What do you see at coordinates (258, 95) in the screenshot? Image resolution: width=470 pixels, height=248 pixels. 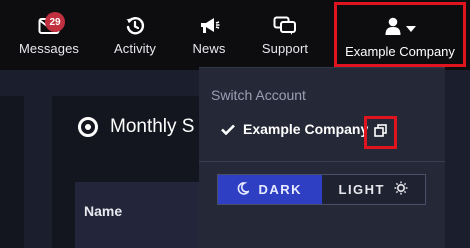 I see `switch-account-heading: Switch Account` at bounding box center [258, 95].